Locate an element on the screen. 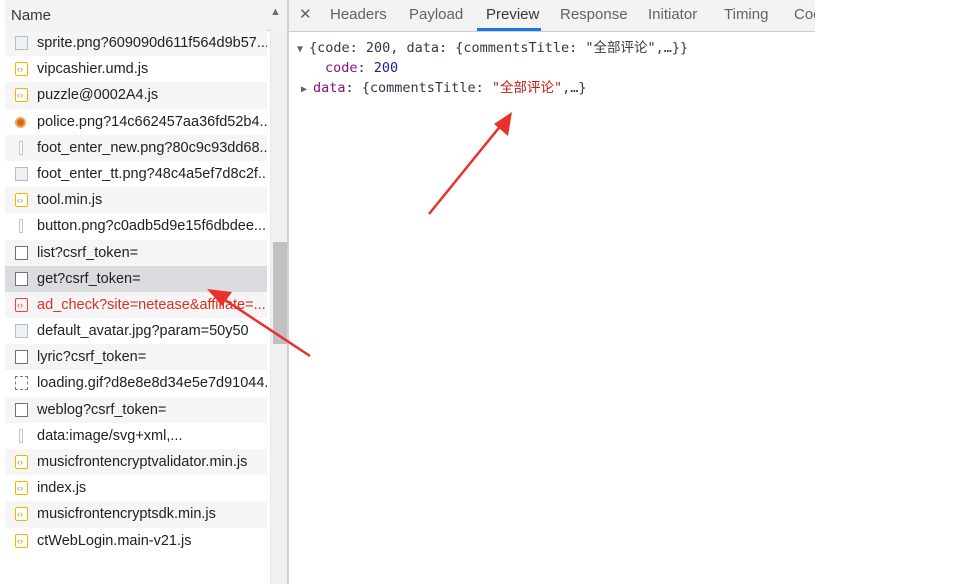 The height and width of the screenshot is (584, 978). request-row: lyric?csrf_token= is located at coordinates (136, 357).